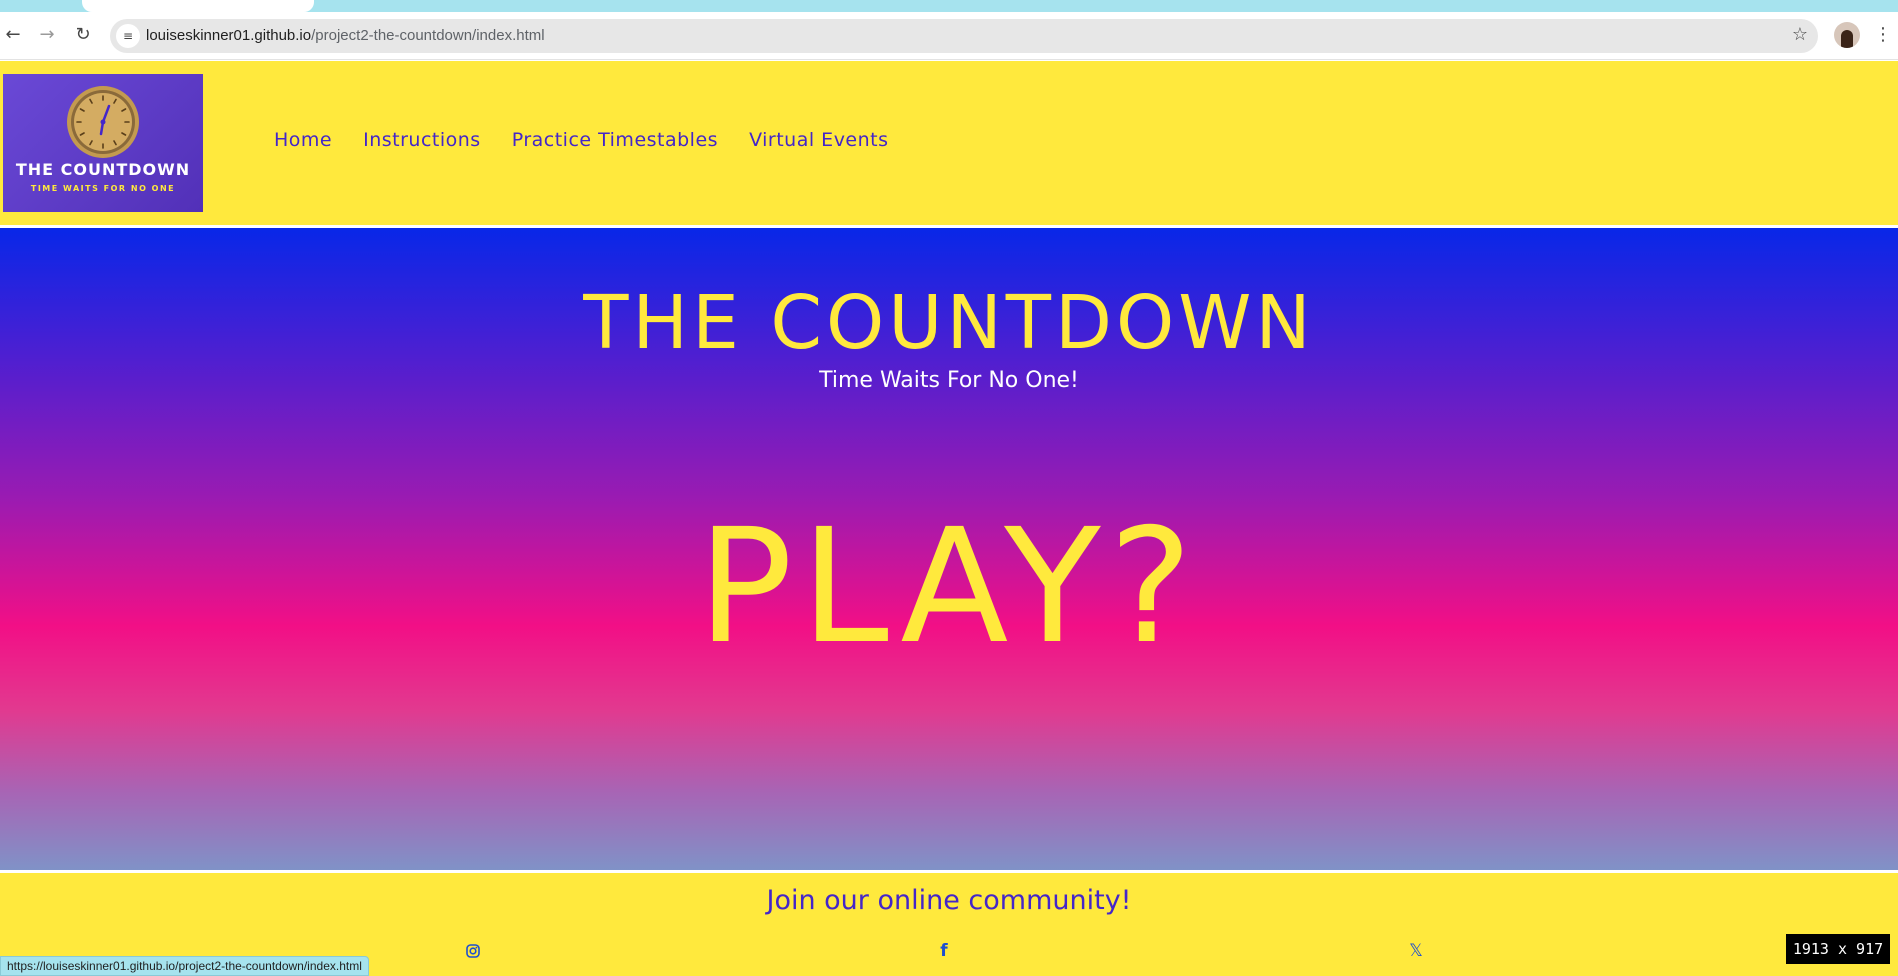  What do you see at coordinates (1847, 39) in the screenshot?
I see `avatar-figure` at bounding box center [1847, 39].